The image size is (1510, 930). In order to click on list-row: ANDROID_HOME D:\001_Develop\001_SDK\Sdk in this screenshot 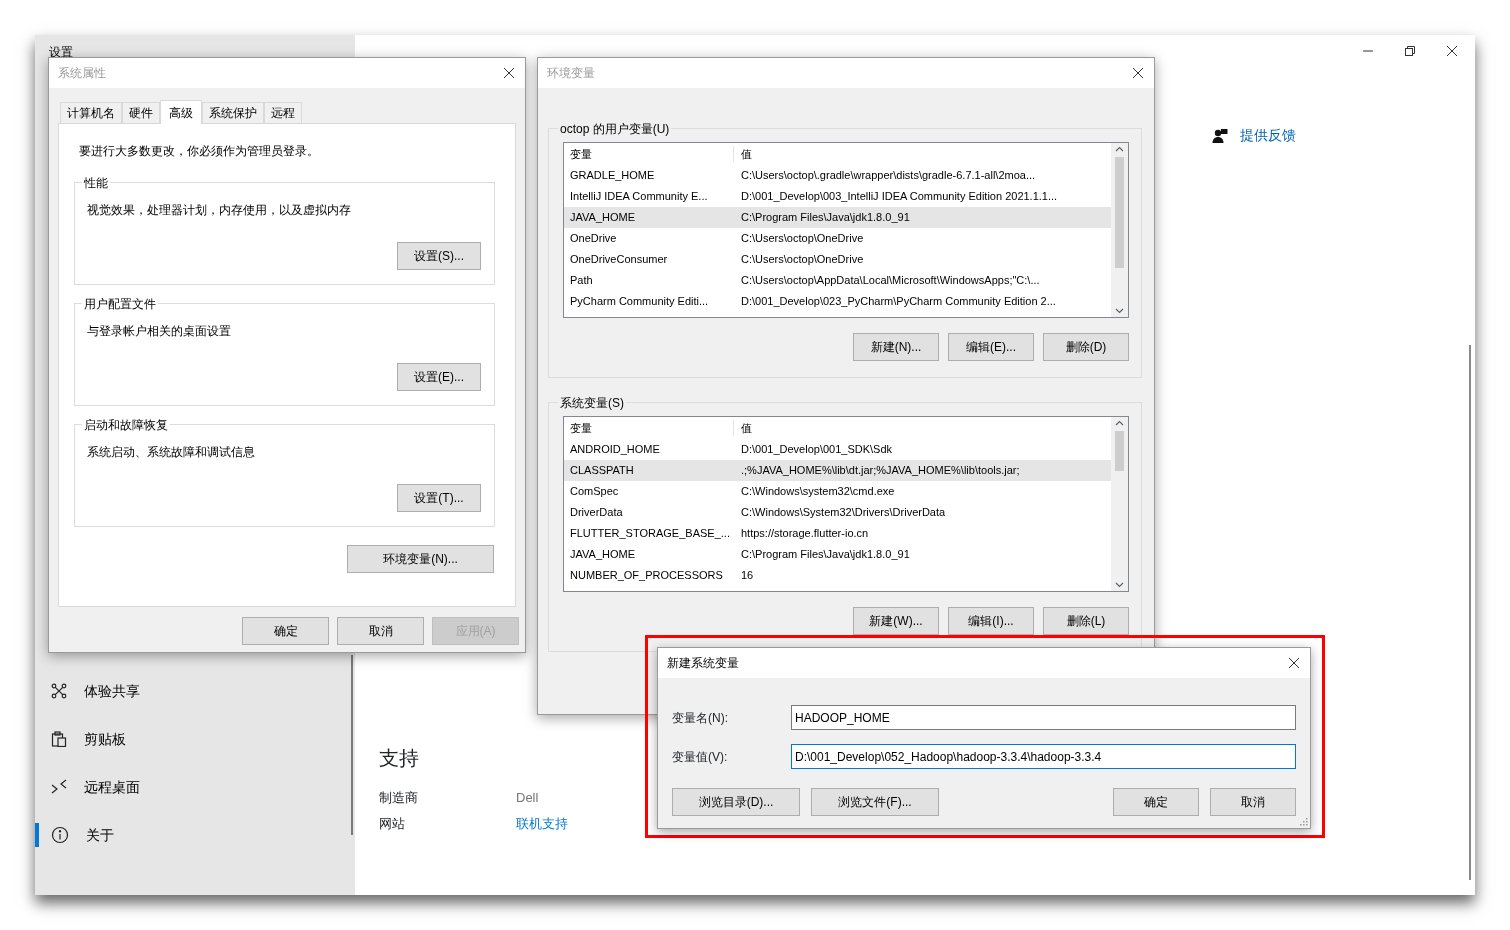, I will do `click(837, 449)`.